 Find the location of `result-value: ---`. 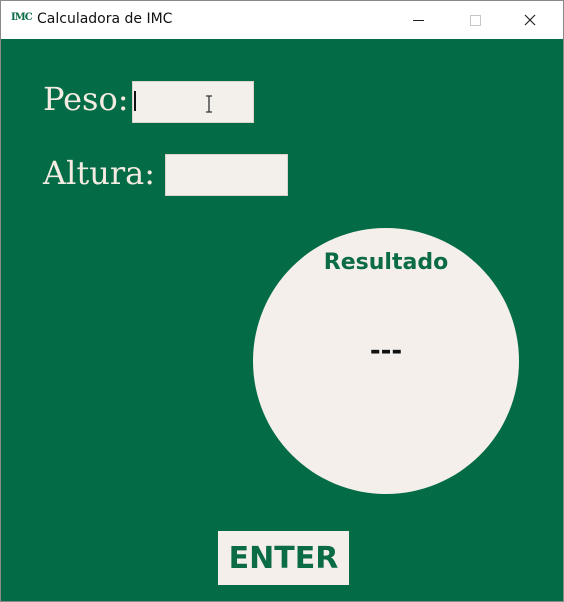

result-value: --- is located at coordinates (386, 351).